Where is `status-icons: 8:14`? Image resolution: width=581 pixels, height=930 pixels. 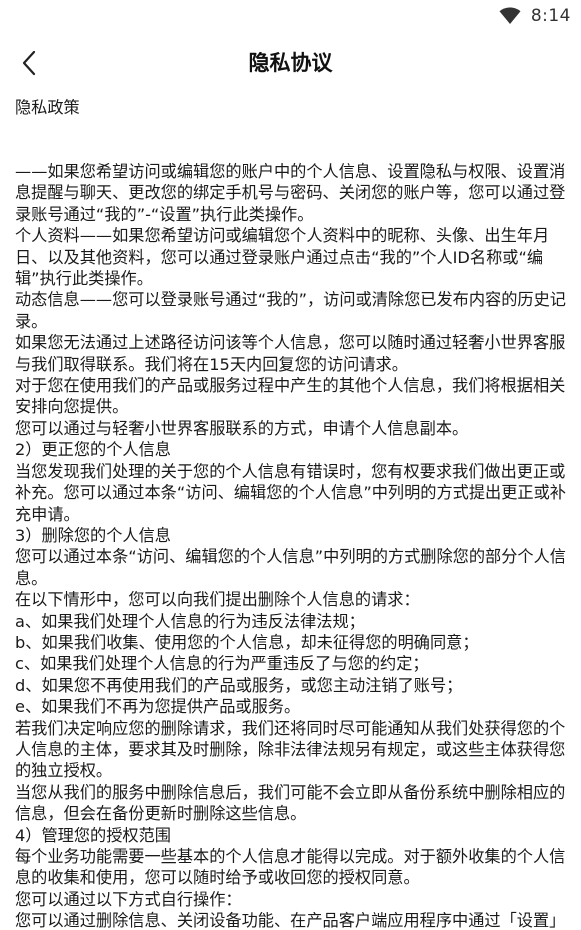
status-icons: 8:14 is located at coordinates (535, 16).